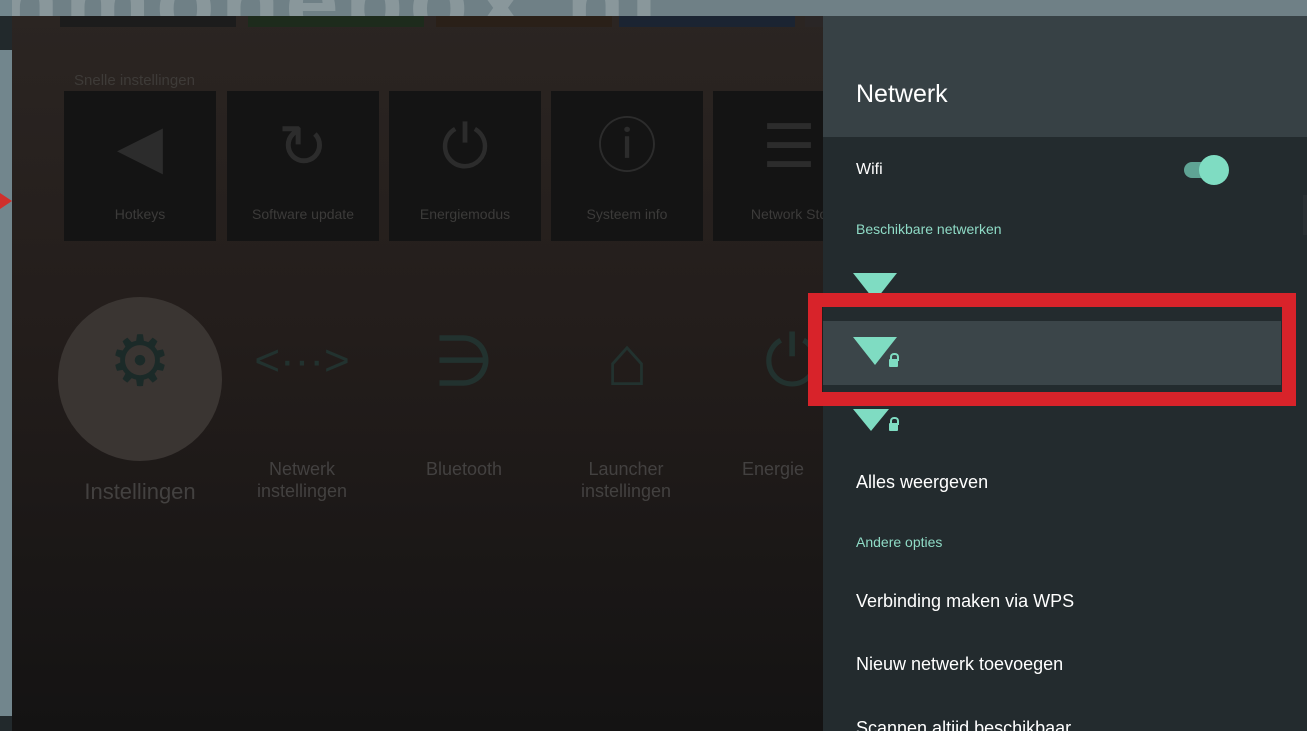 This screenshot has height=731, width=1307. Describe the element at coordinates (140, 146) in the screenshot. I see `hotkeys-icon: ◀` at that location.